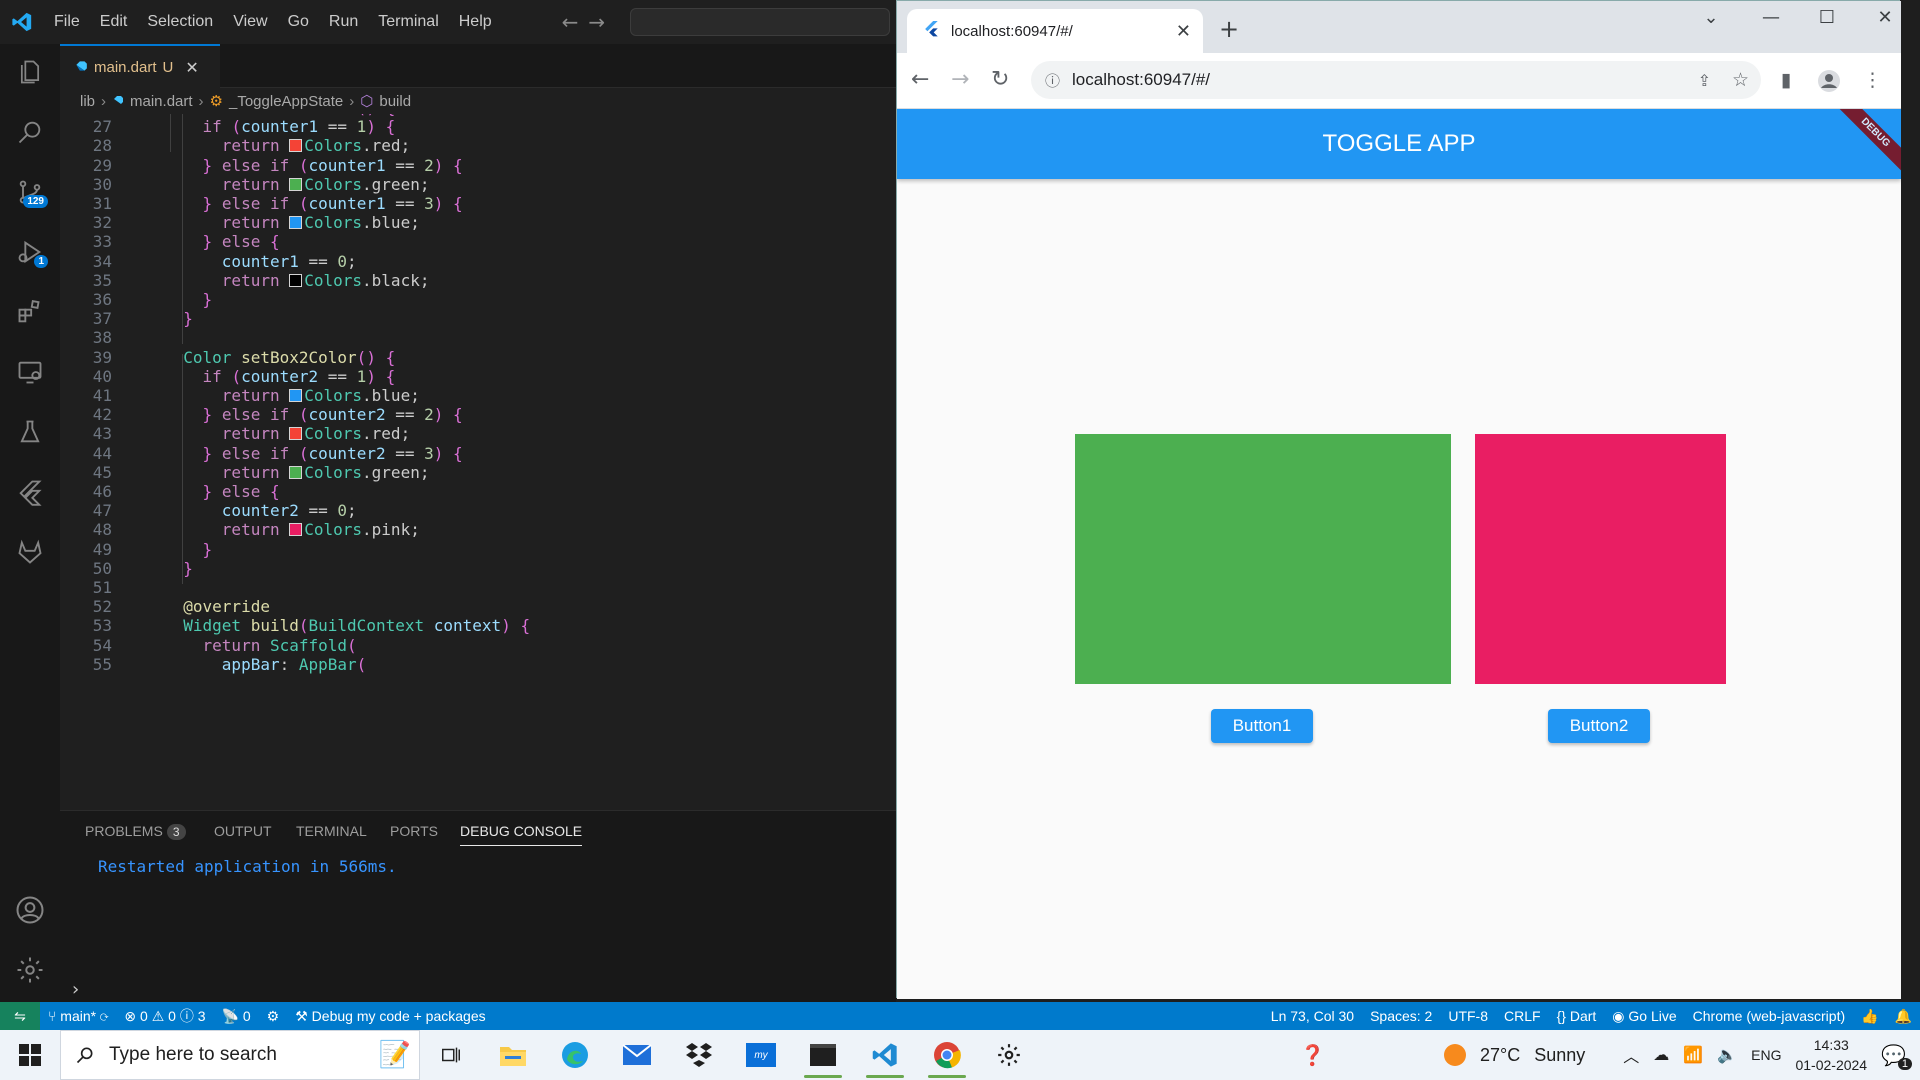 The height and width of the screenshot is (1080, 1920). Describe the element at coordinates (885, 1055) in the screenshot. I see `vscode-taskbar-icon` at that location.